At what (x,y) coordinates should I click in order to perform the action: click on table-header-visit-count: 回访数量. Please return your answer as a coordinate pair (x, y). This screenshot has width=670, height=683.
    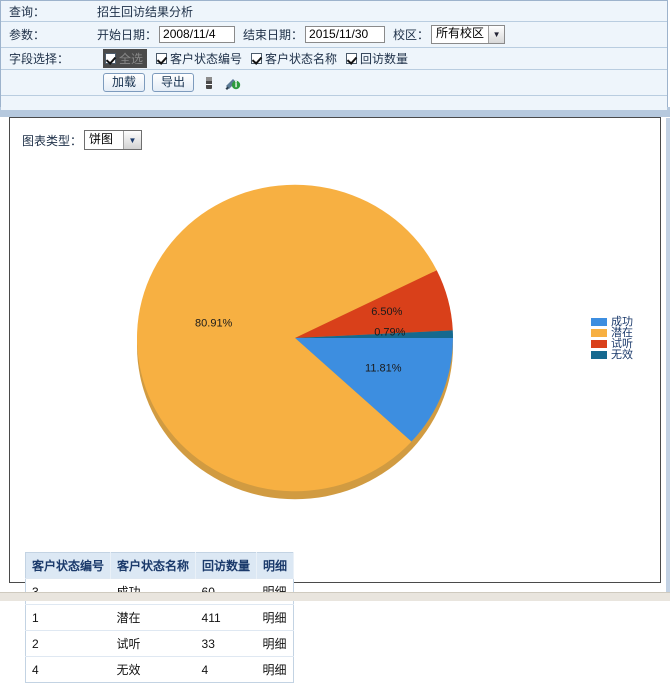
    Looking at the image, I should click on (226, 565).